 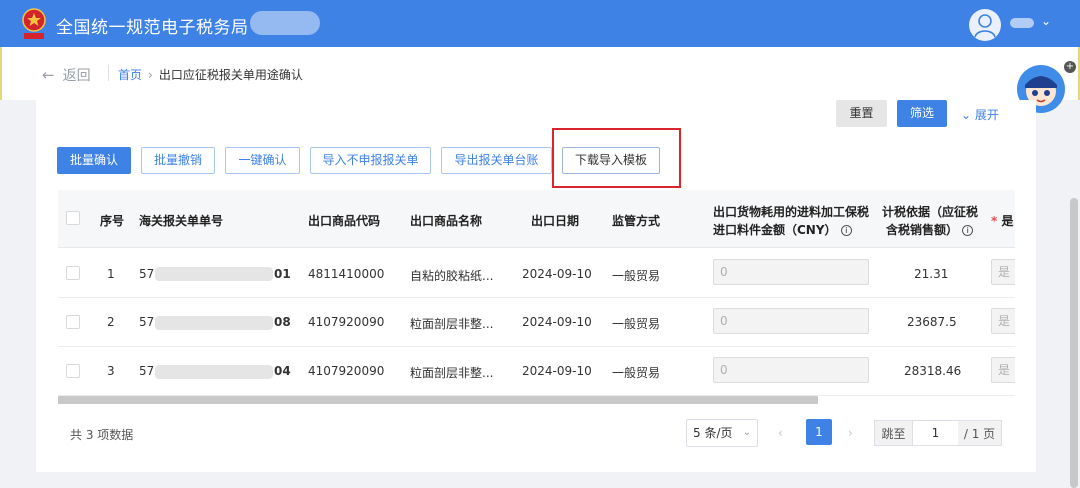 What do you see at coordinates (262, 160) in the screenshot?
I see `one-click-confirm-button: 一键确认` at bounding box center [262, 160].